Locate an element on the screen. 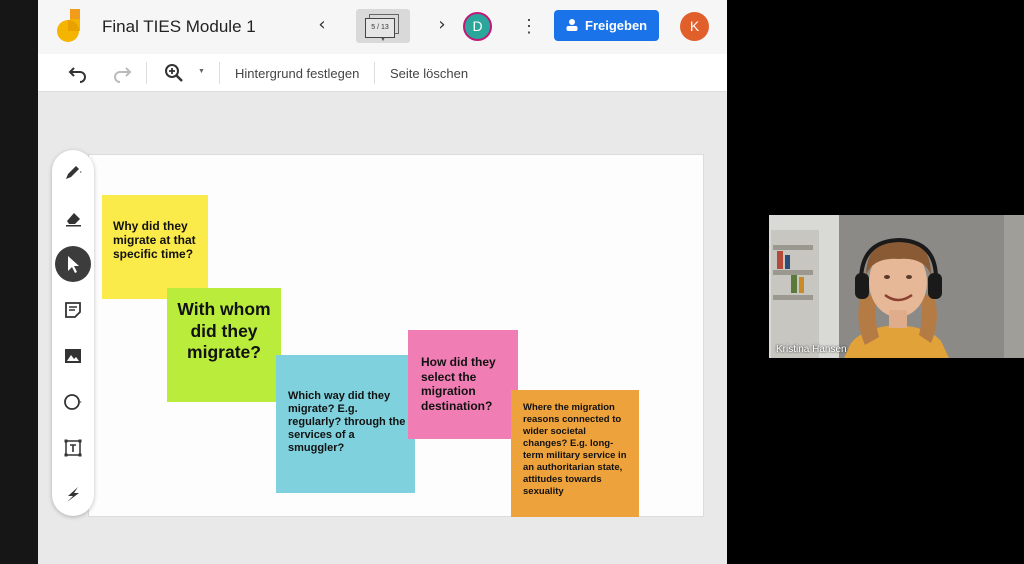  more-vert-icon: ⋮ is located at coordinates (529, 26).